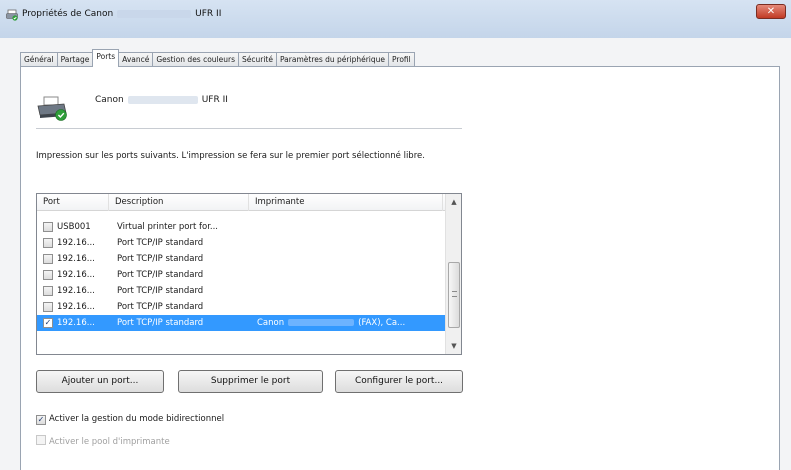  What do you see at coordinates (208, 14) in the screenshot?
I see `window-title-suffix: UFR II` at bounding box center [208, 14].